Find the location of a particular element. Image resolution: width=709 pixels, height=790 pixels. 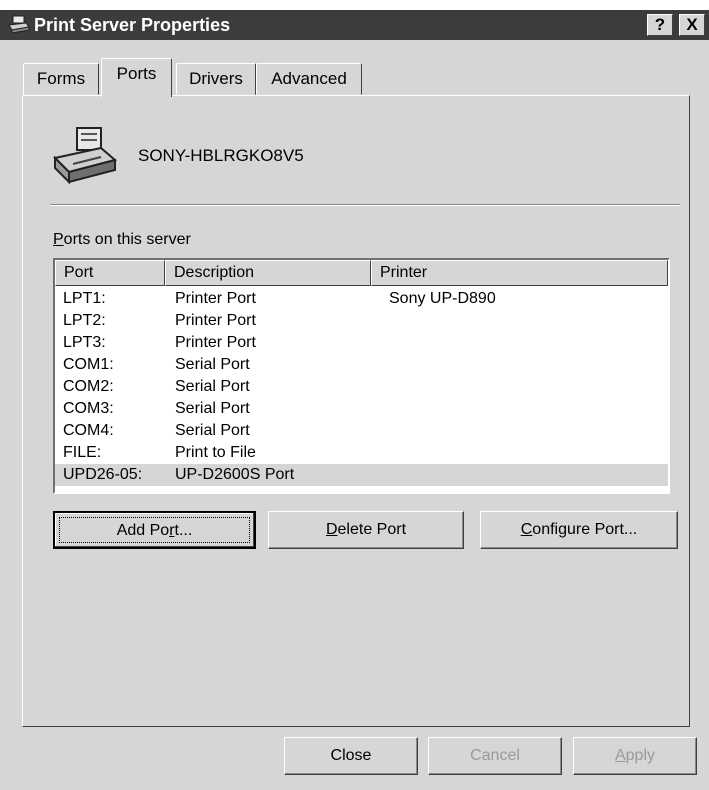

tab-advanced: Advanced is located at coordinates (309, 79).